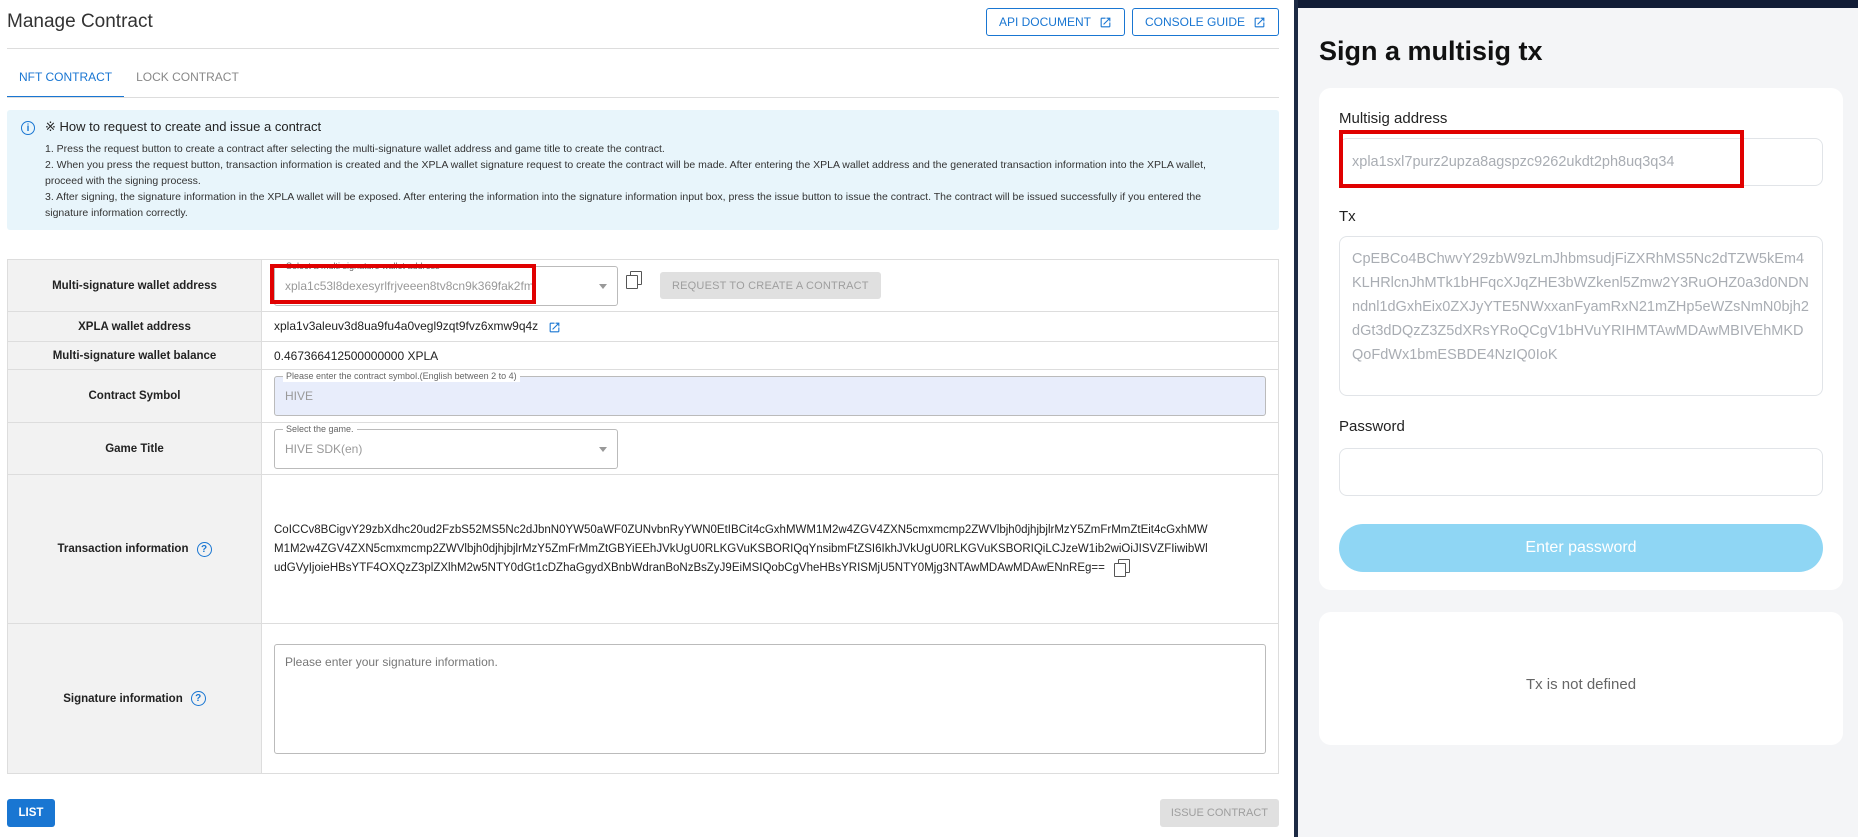 The width and height of the screenshot is (1858, 837). I want to click on contract-symbol-value: HIVE, so click(299, 396).